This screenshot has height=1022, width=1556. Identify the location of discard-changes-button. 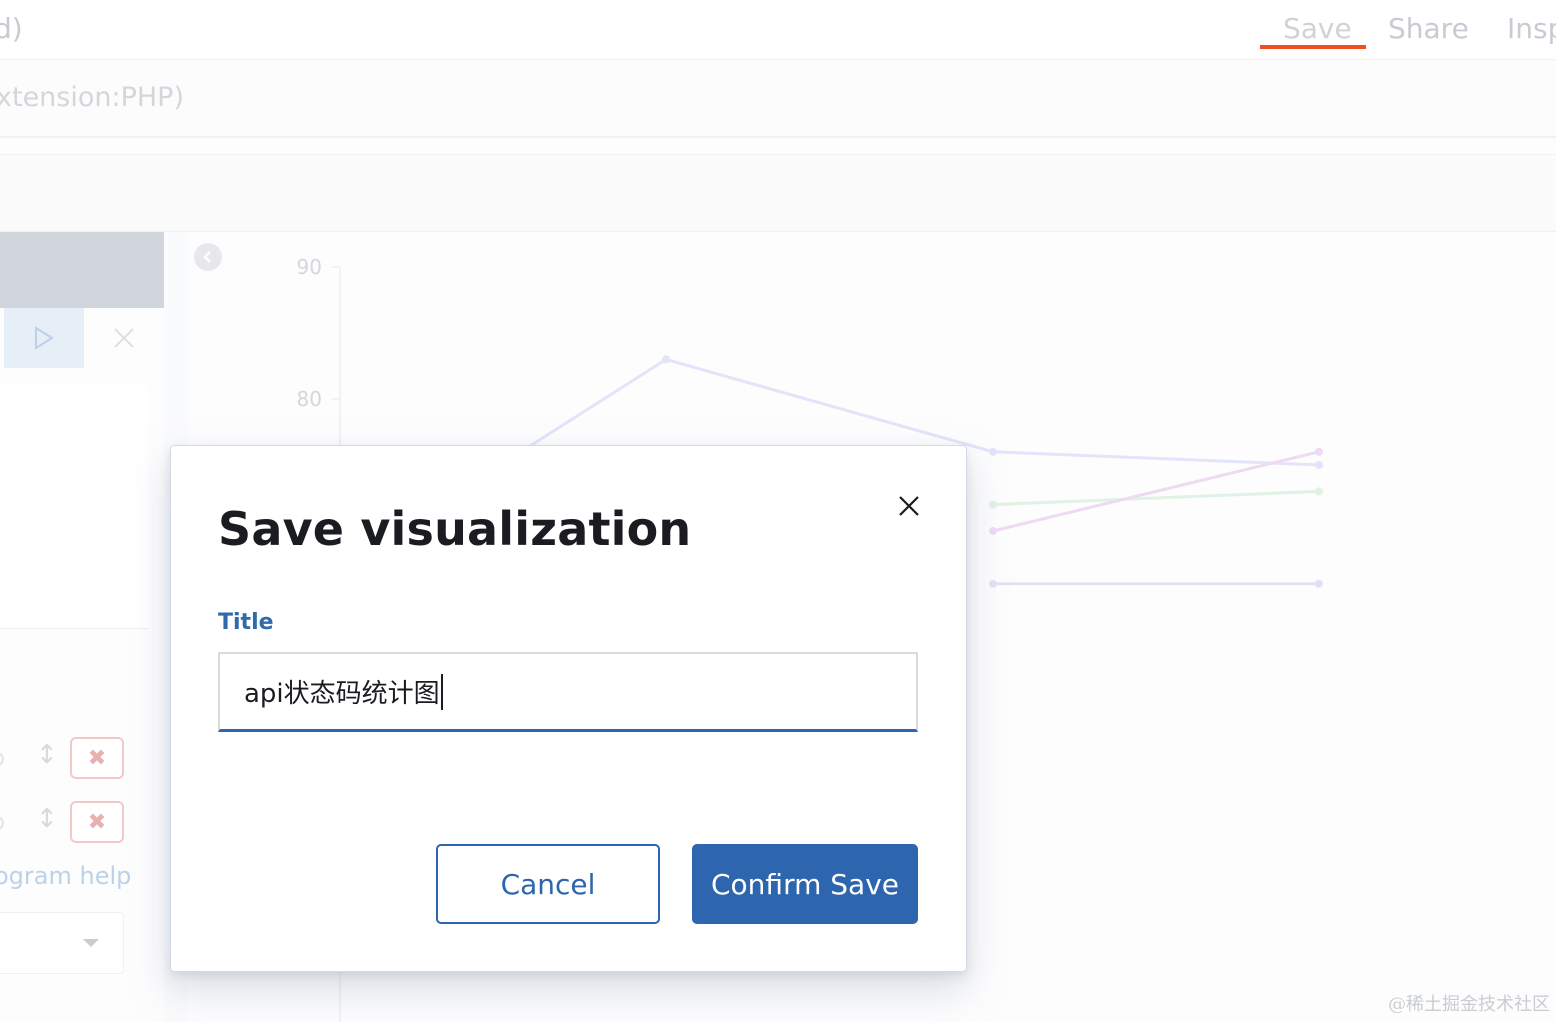
(124, 338).